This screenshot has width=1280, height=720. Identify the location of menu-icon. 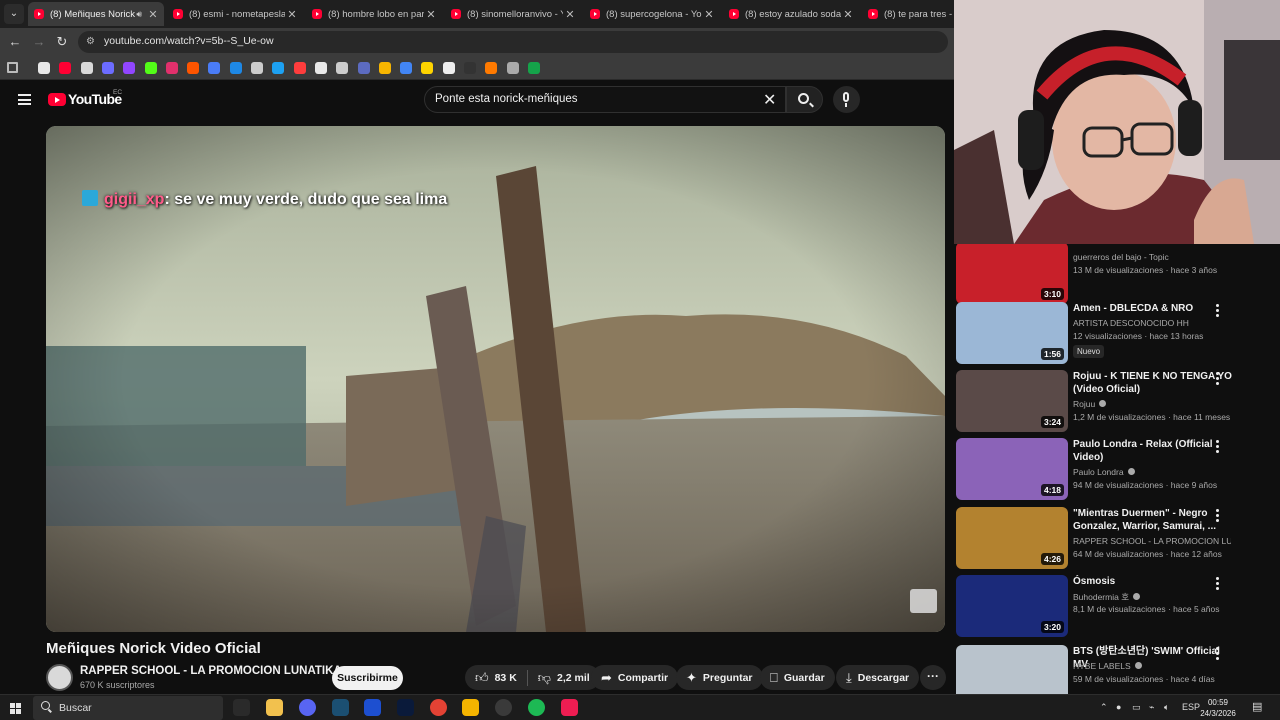
(24, 99).